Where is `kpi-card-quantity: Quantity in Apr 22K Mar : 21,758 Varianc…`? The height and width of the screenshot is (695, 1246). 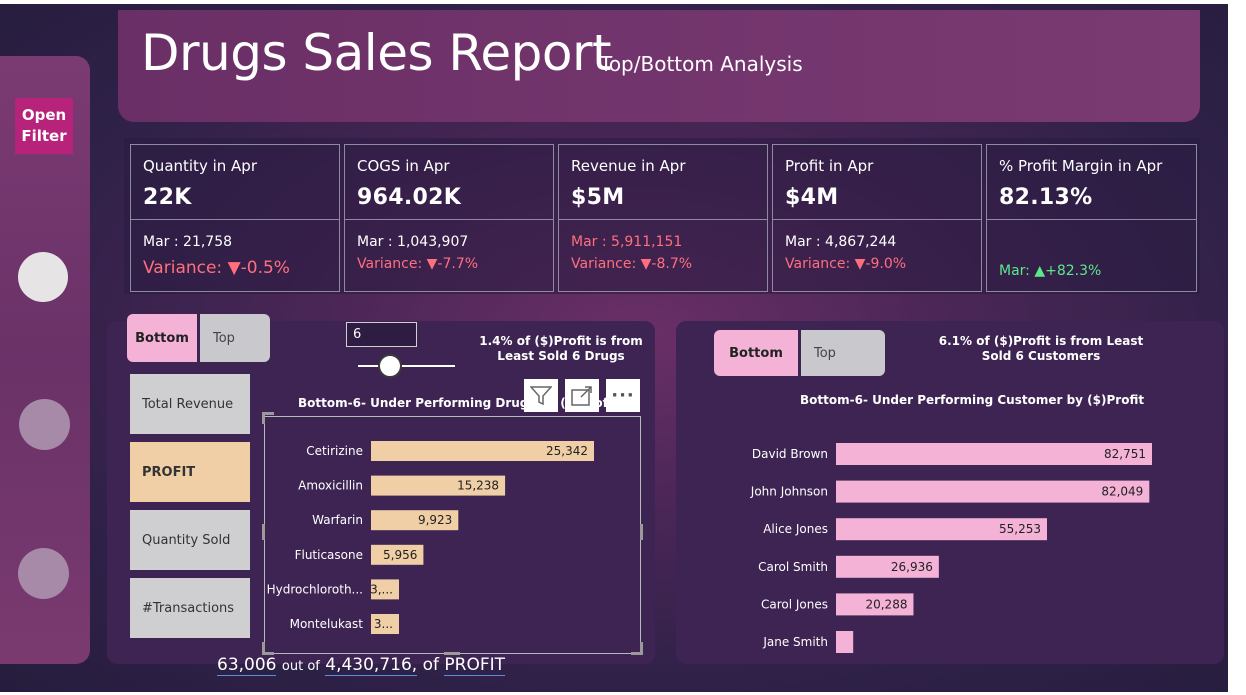 kpi-card-quantity: Quantity in Apr 22K Mar : 21,758 Varianc… is located at coordinates (235, 218).